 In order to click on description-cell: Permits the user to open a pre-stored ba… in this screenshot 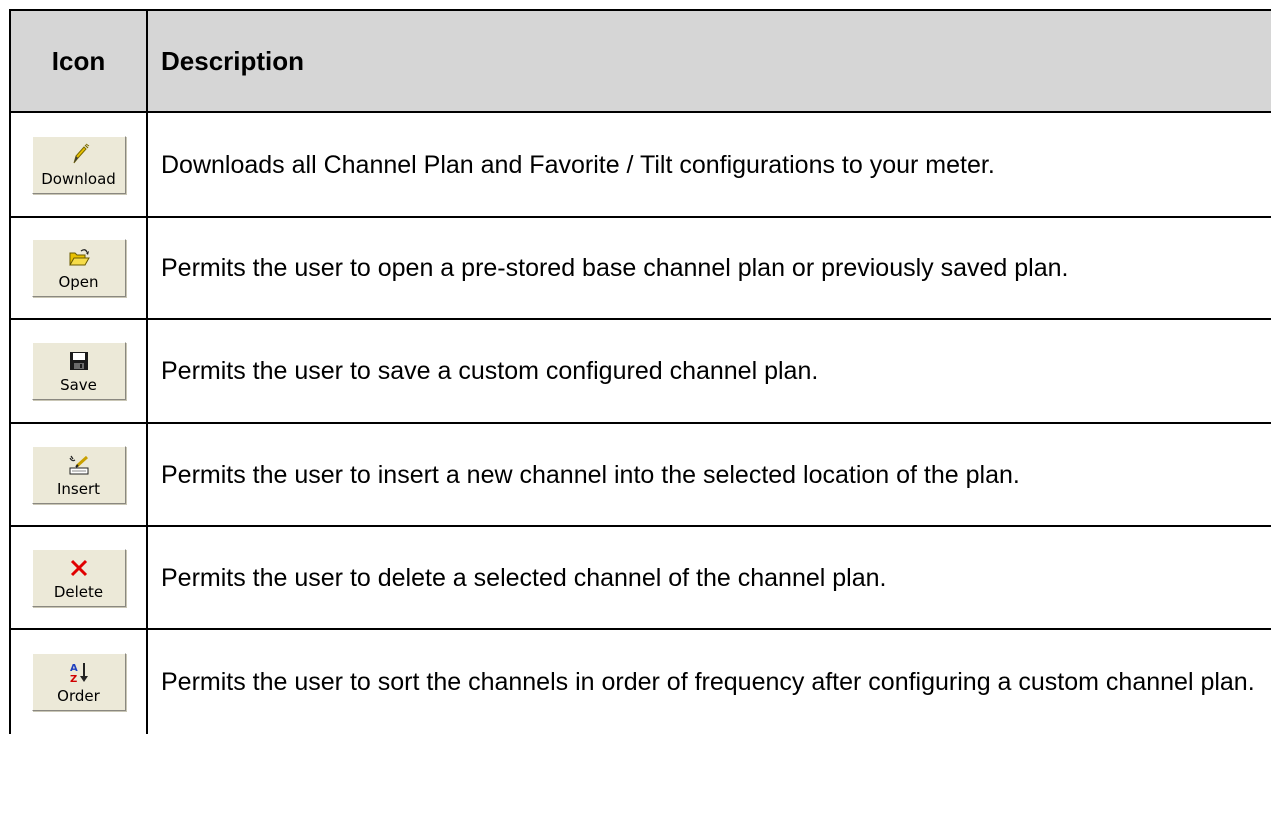, I will do `click(709, 268)`.